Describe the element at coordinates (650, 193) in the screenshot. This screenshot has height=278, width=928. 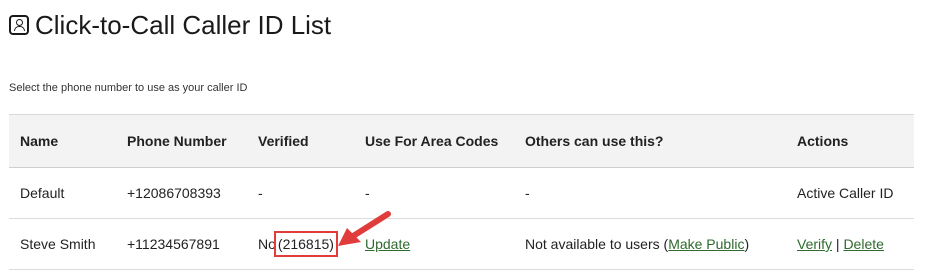
I see `row-others: -` at that location.